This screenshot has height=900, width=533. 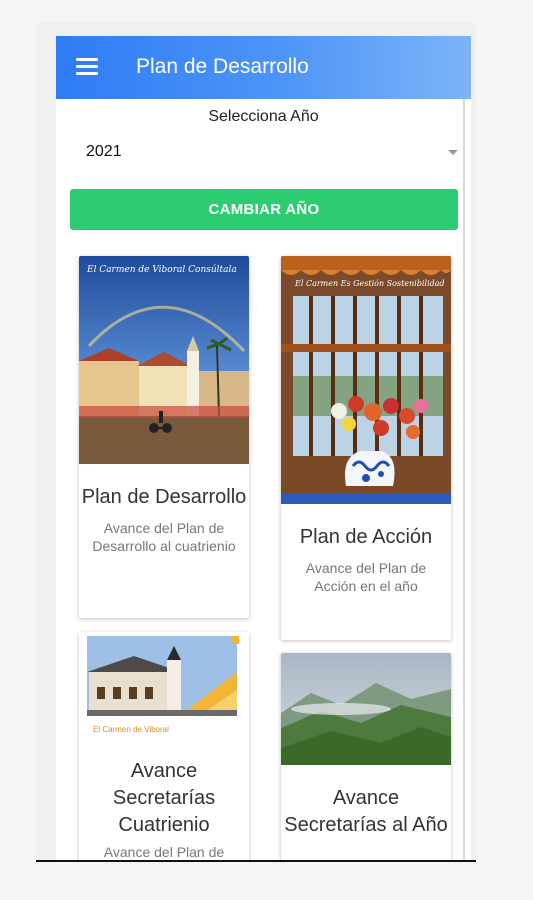 What do you see at coordinates (366, 537) in the screenshot?
I see `card-title: Plan de Acción` at bounding box center [366, 537].